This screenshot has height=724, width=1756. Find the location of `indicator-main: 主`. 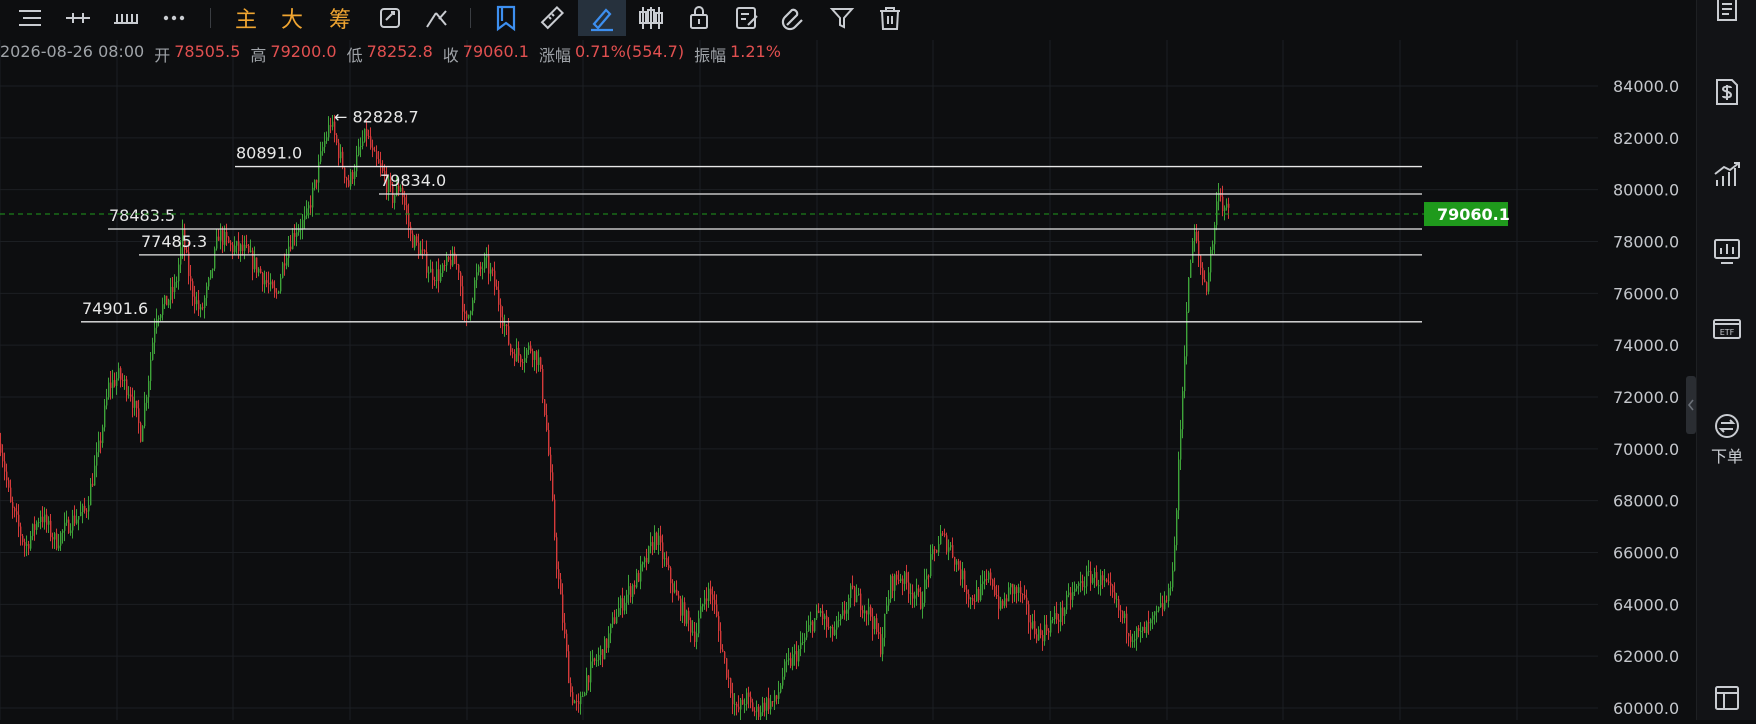

indicator-main: 主 is located at coordinates (246, 18).